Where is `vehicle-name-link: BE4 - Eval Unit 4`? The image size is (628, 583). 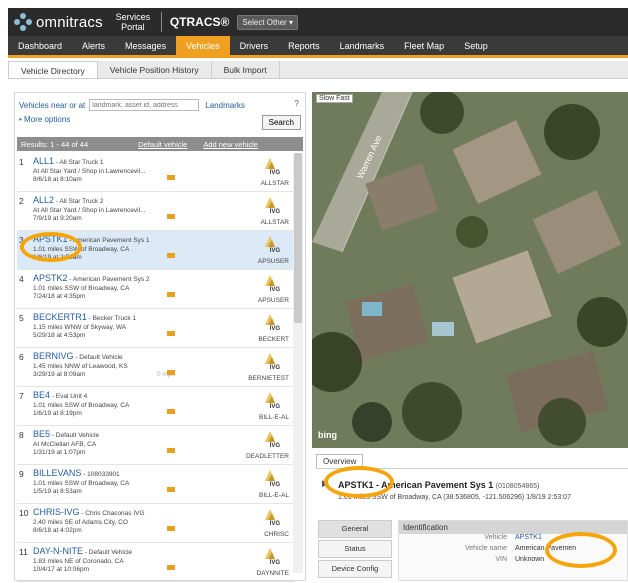
vehicle-name-link: BE4 - Eval Unit 4 is located at coordinates (60, 395).